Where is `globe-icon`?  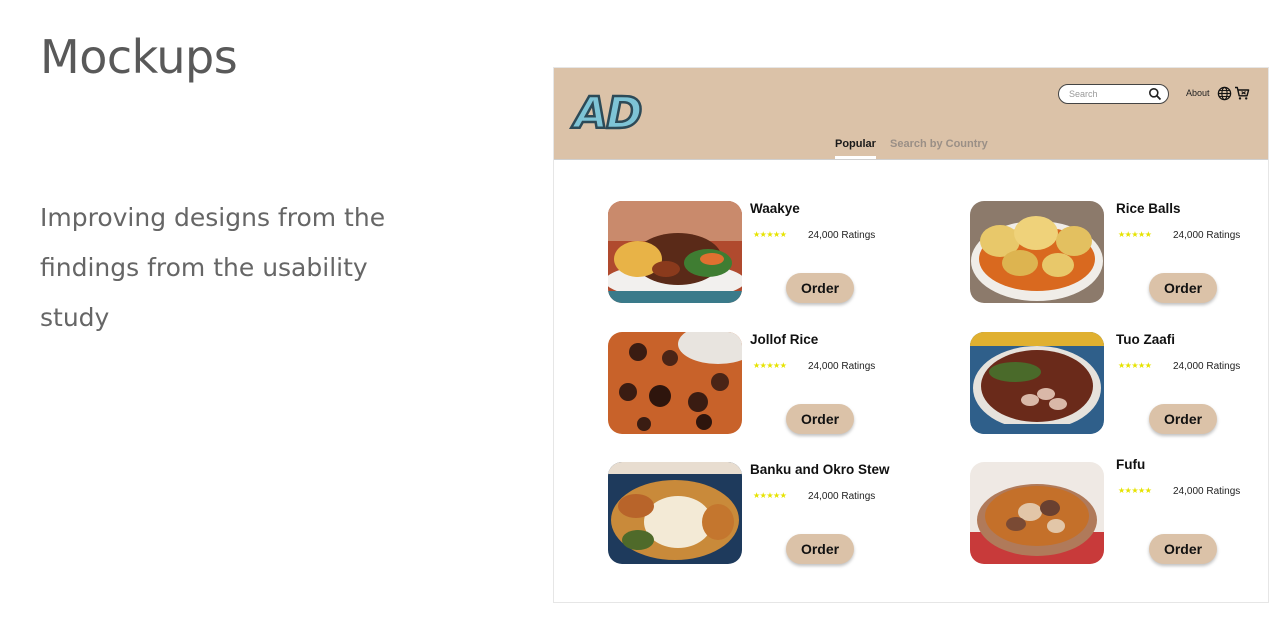 globe-icon is located at coordinates (1224, 93).